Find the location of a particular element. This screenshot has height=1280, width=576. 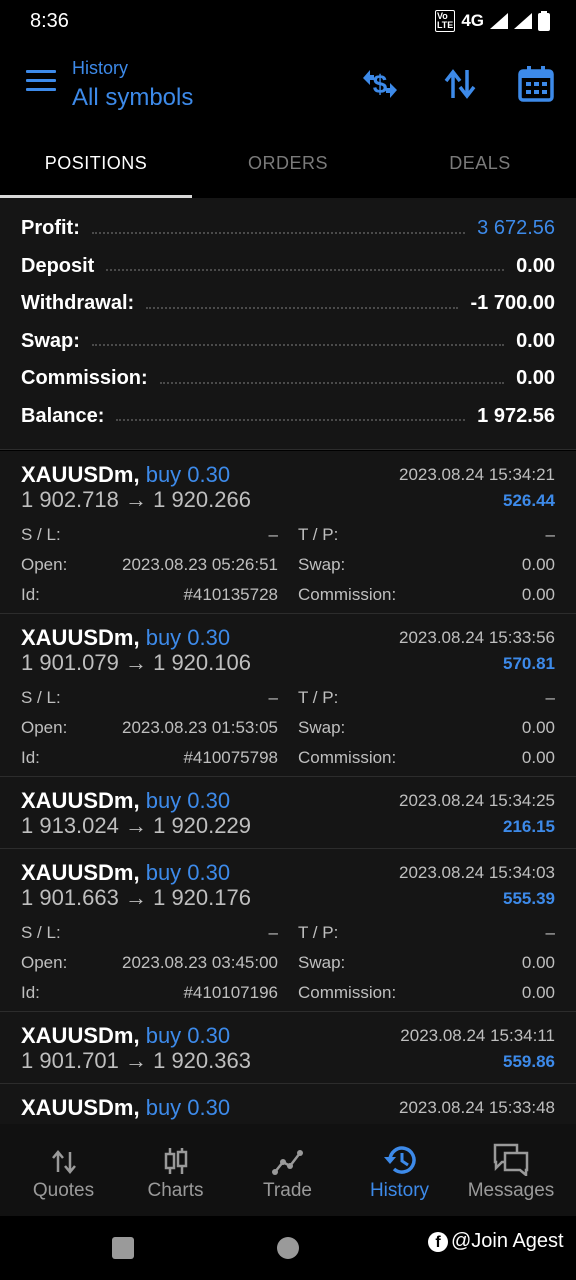

position-profit: 555.39 is located at coordinates (529, 898).